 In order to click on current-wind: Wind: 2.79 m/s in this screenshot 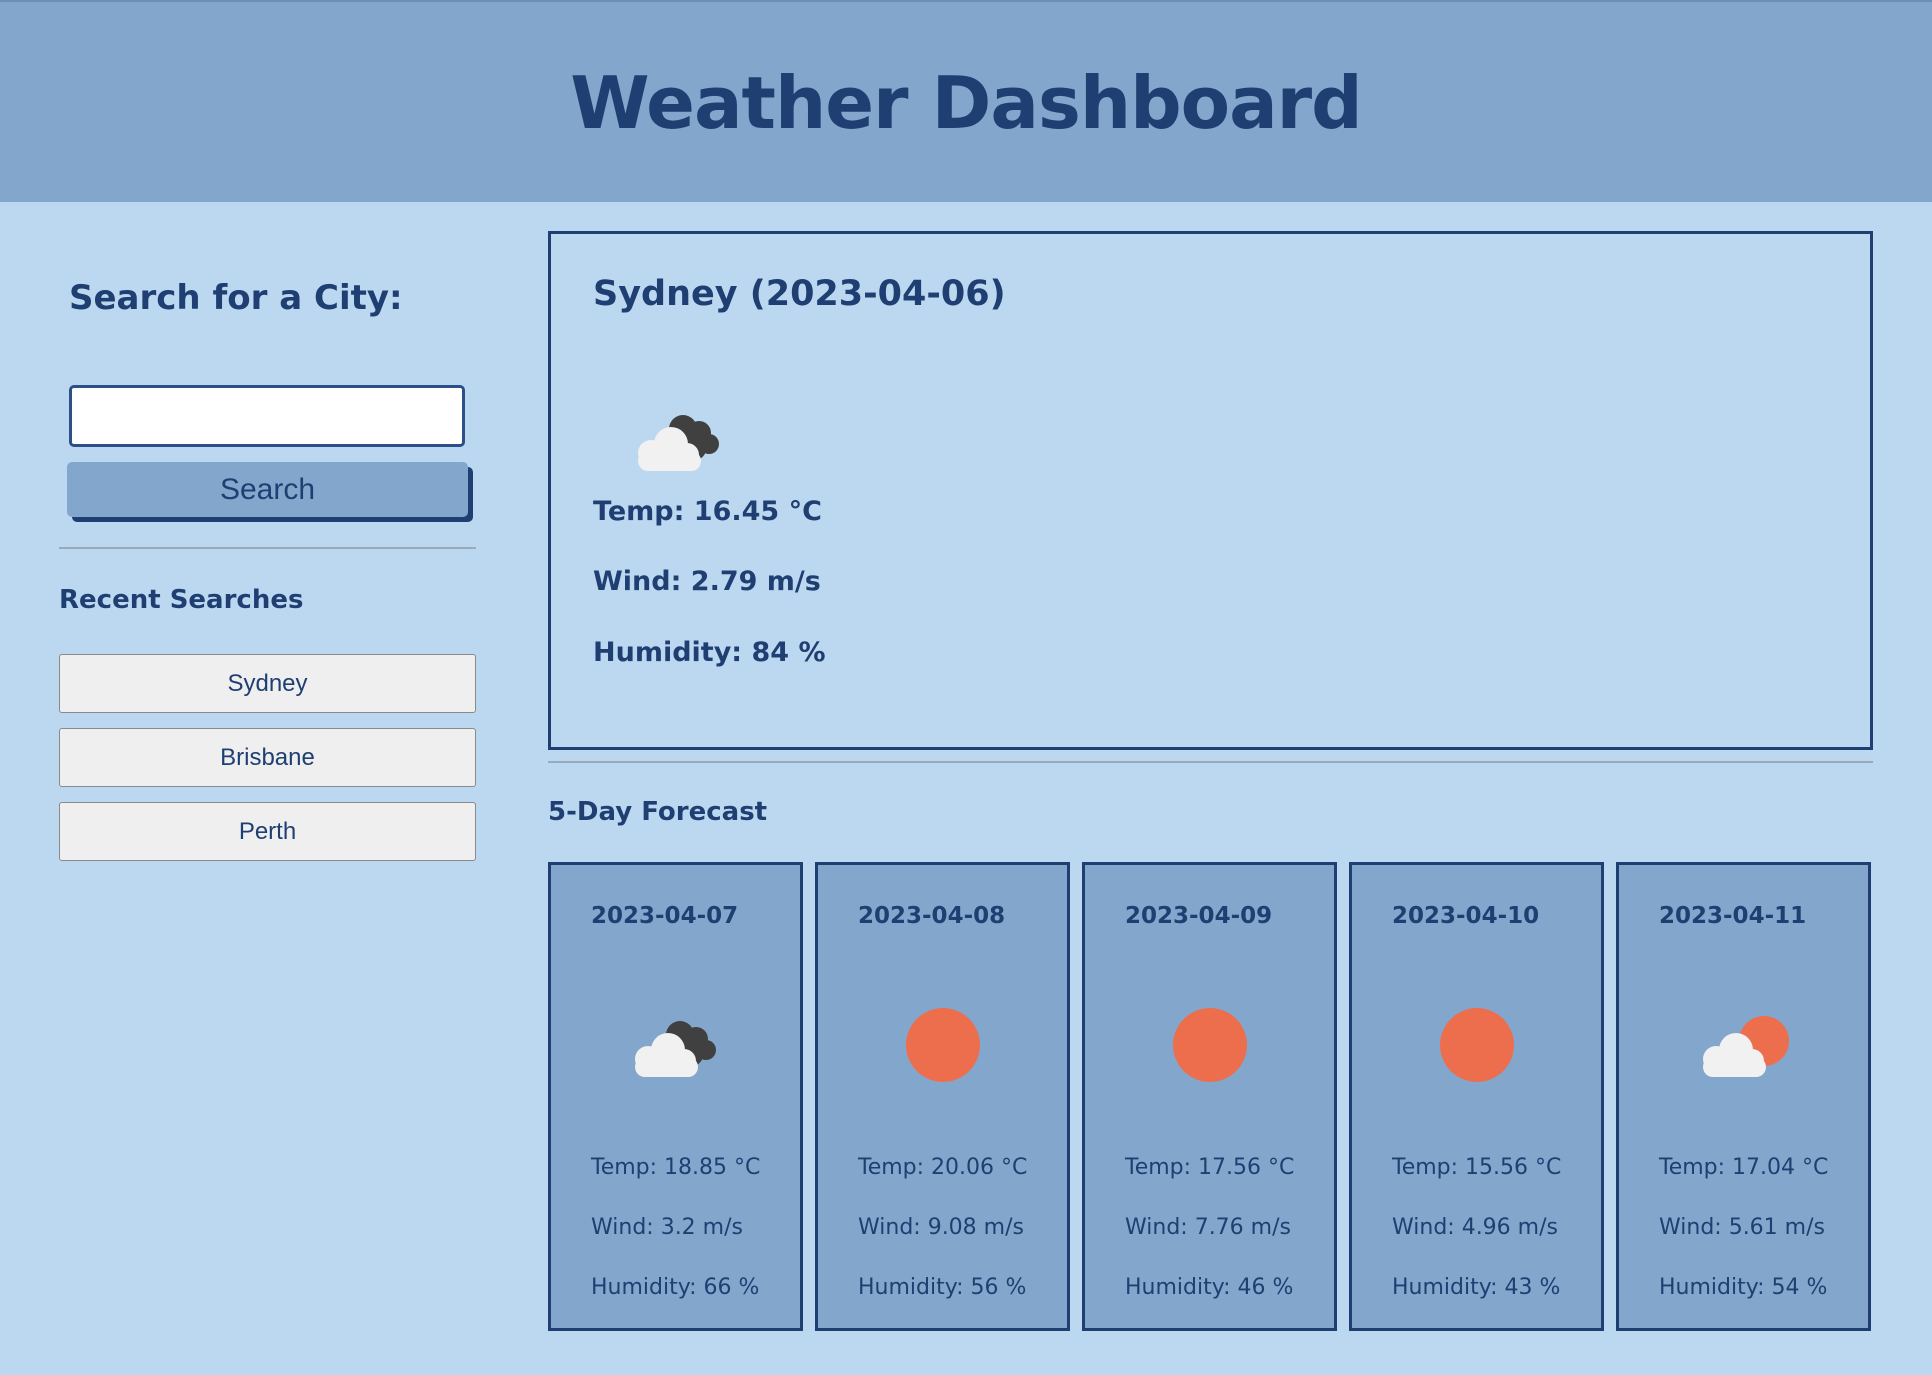, I will do `click(707, 581)`.